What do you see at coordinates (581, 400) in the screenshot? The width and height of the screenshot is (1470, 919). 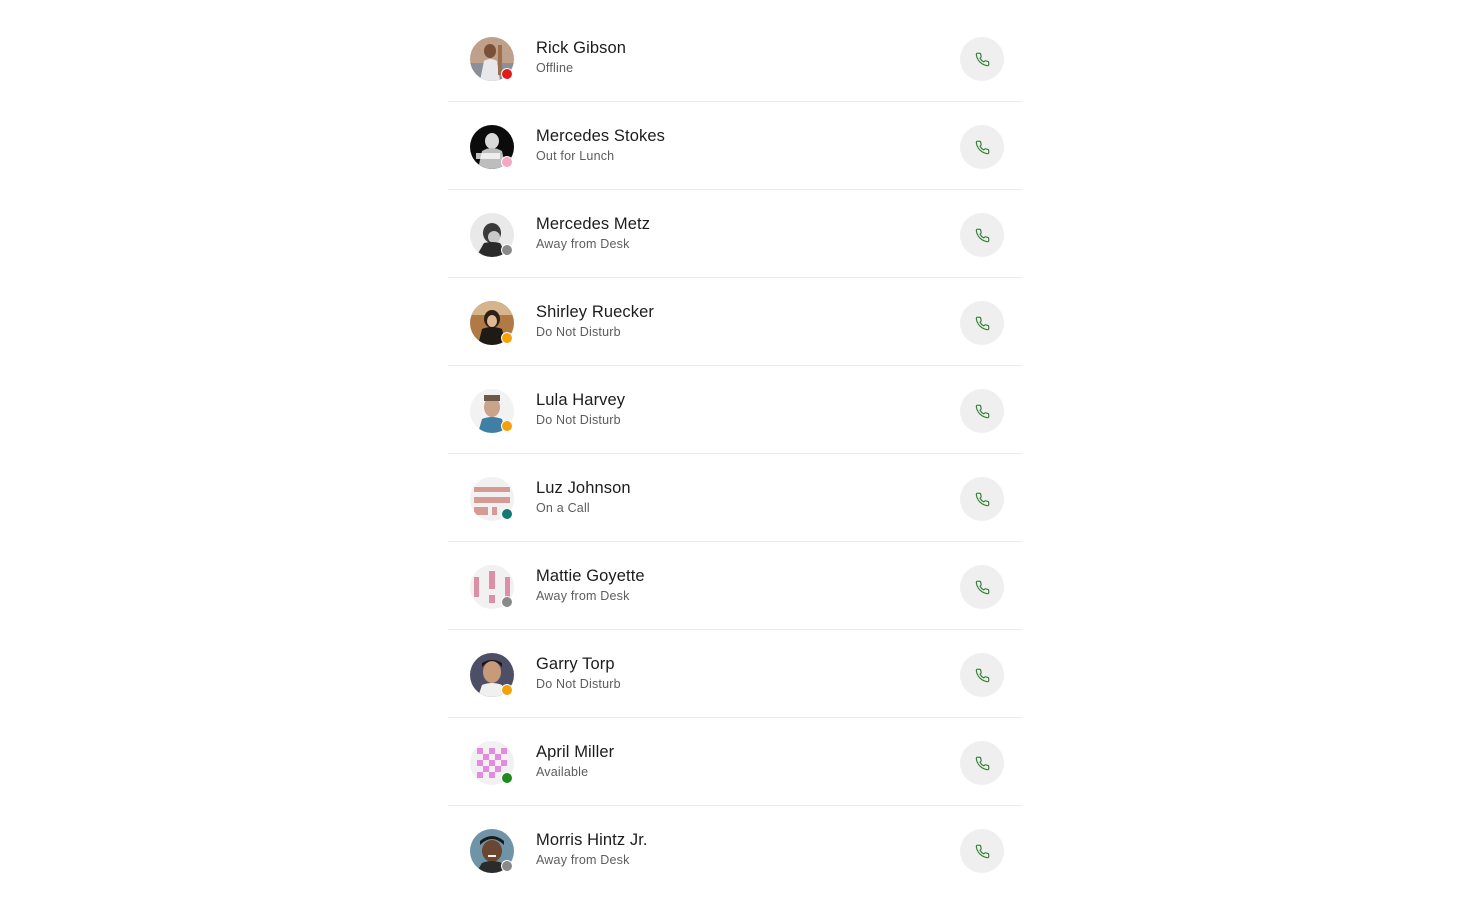 I see `contact-name: Lula Harvey` at bounding box center [581, 400].